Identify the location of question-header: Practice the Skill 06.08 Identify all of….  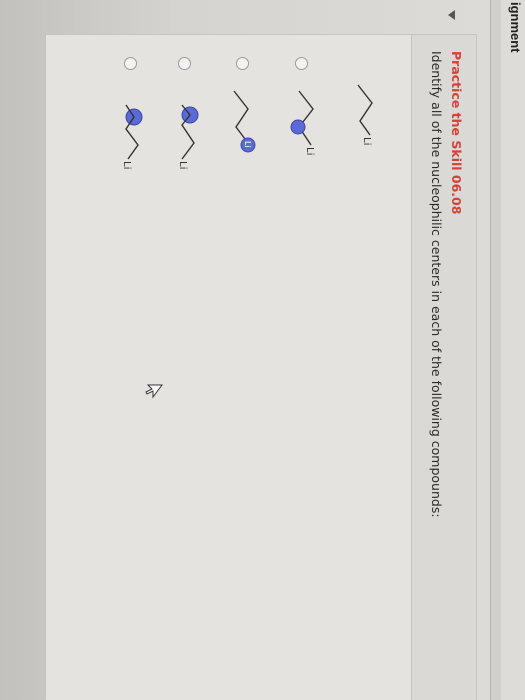
(443, 367).